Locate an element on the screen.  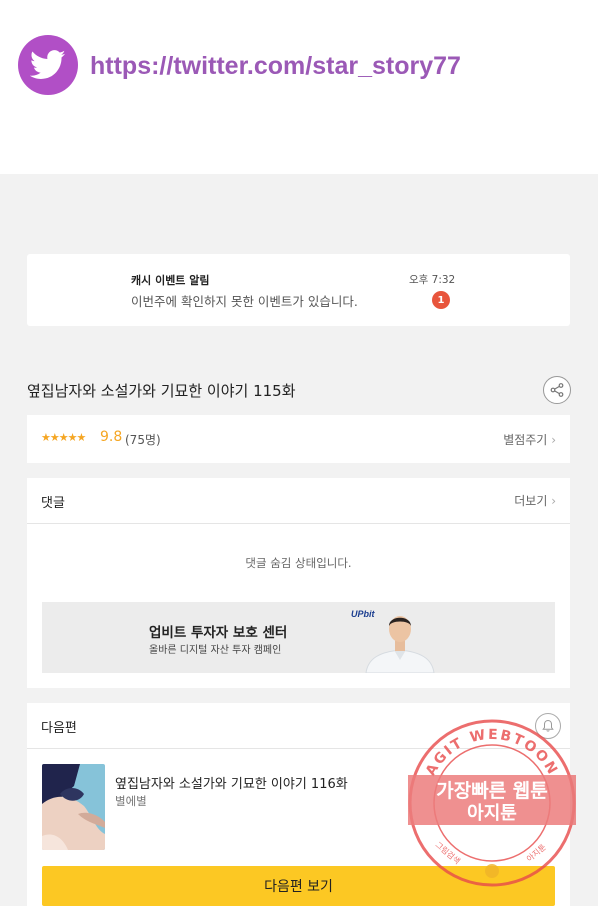
episode-title: 옆집남자와 소설가와 기묘한 이야기 115화 is located at coordinates (161, 391).